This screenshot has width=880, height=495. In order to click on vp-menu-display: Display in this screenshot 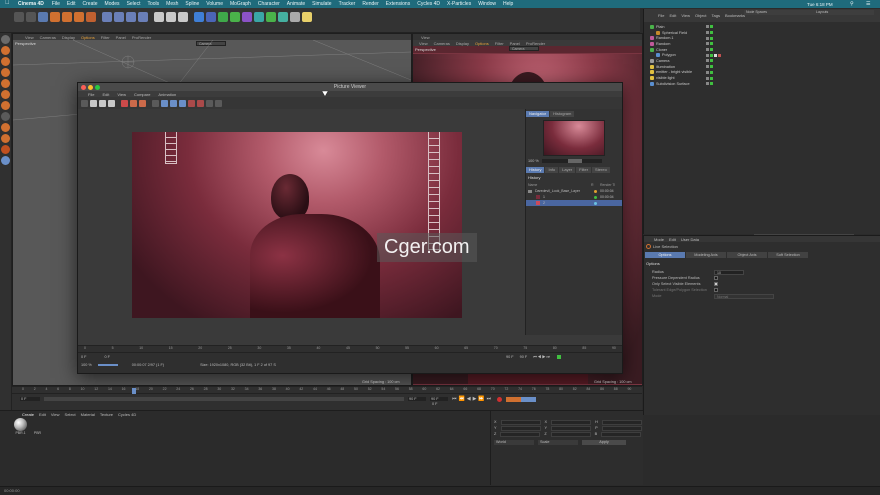, I will do `click(68, 37)`.